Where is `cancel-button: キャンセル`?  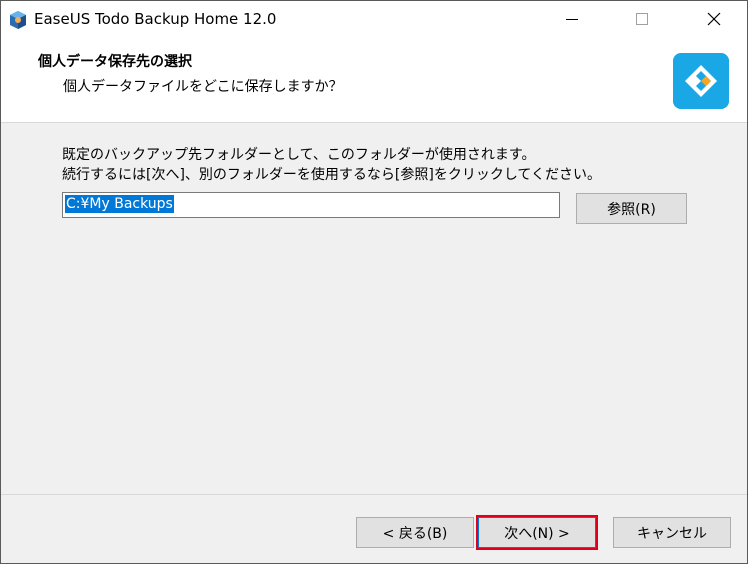 cancel-button: キャンセル is located at coordinates (672, 532).